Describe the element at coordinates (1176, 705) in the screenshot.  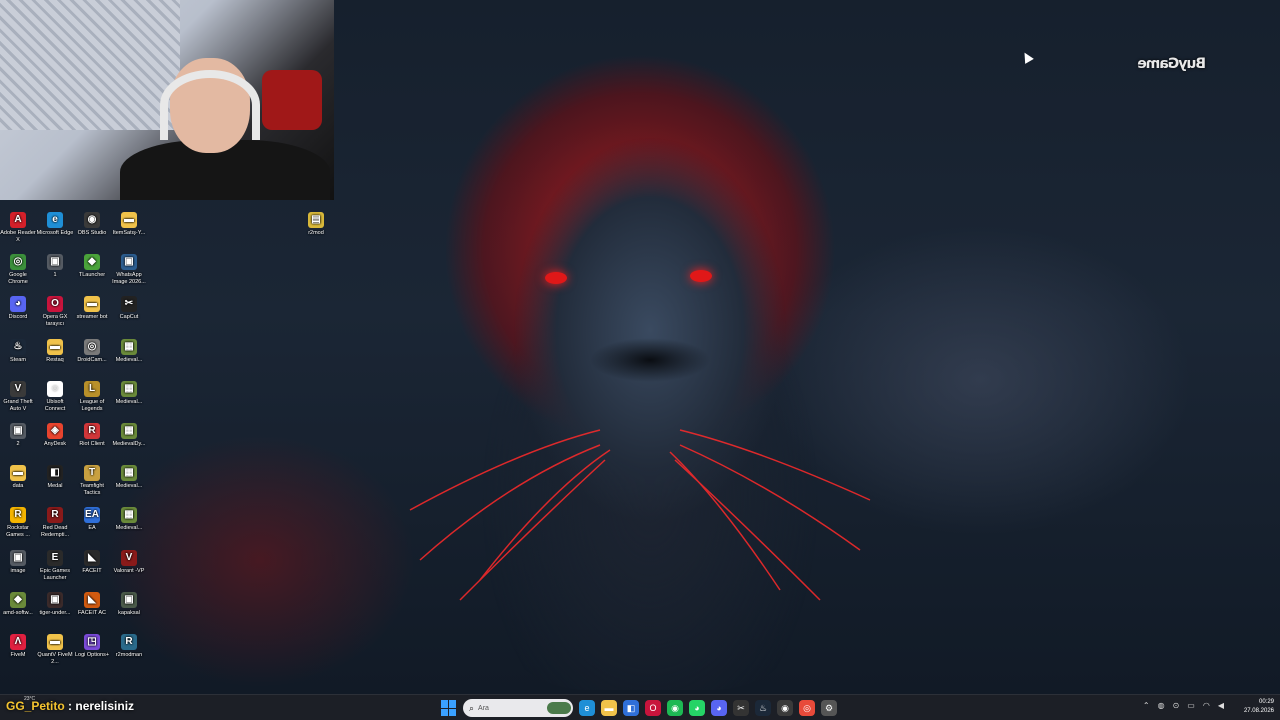
I see `location-icon: ⊙` at that location.